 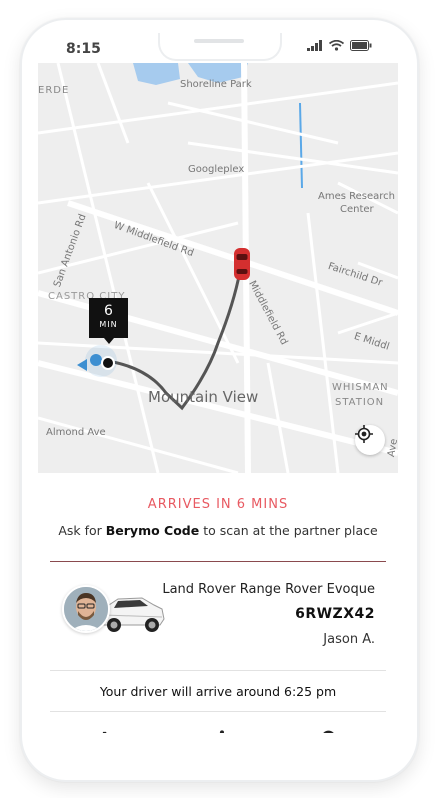 I want to click on driver-avatar, so click(x=86, y=609).